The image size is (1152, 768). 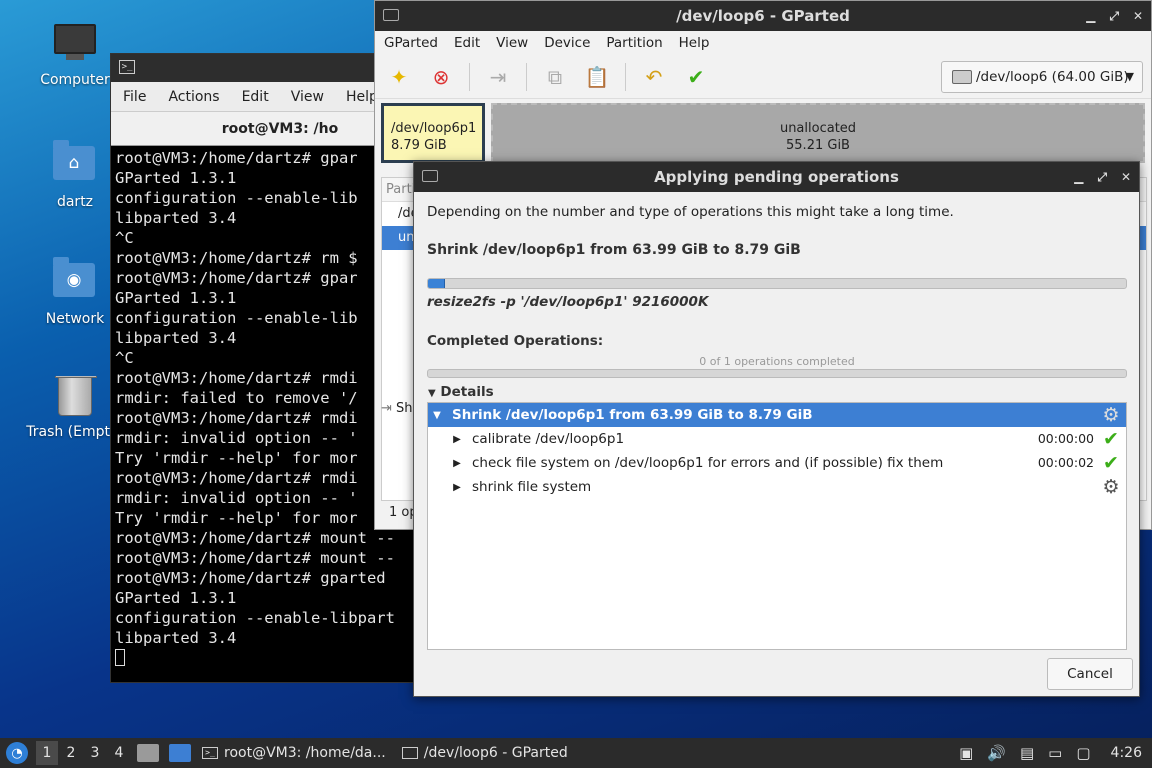 I want to click on volume-icon: 🔊, so click(x=996, y=753).